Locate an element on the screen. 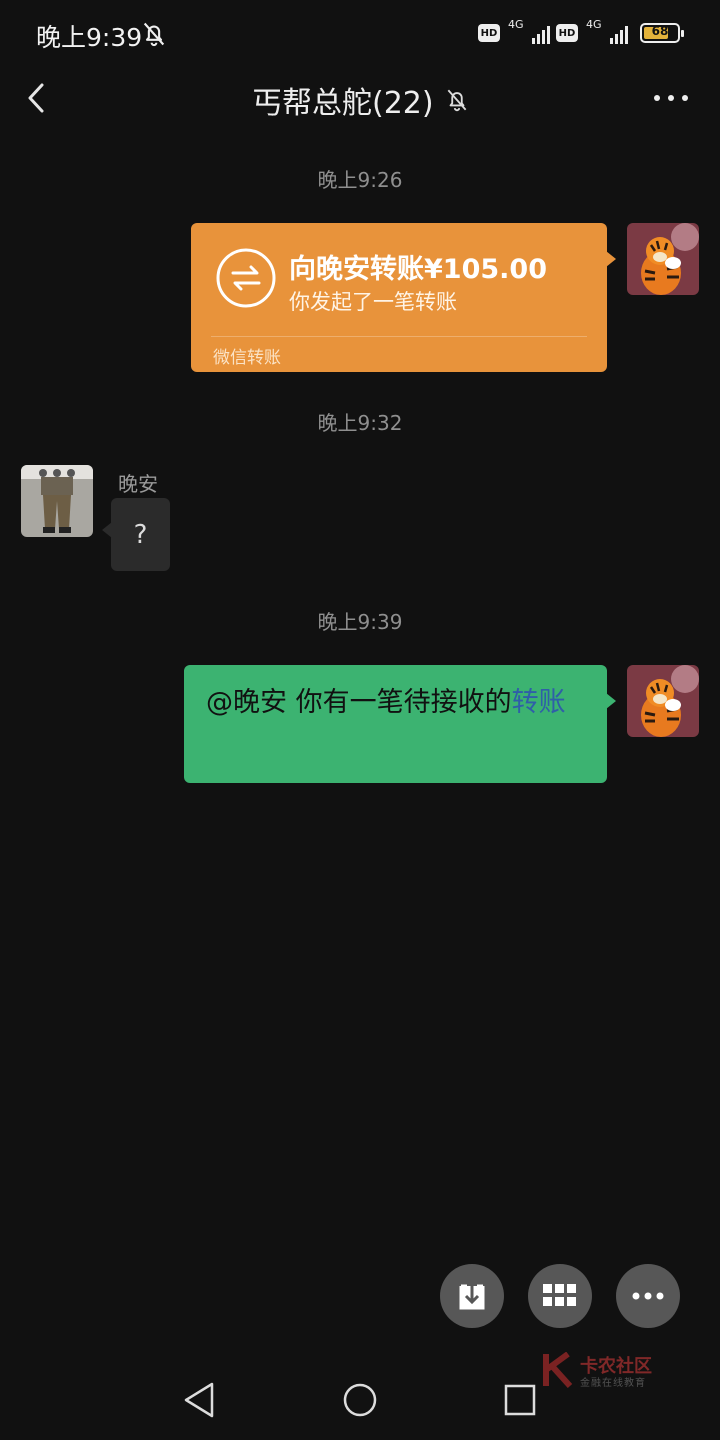  transfer-footer: 微信转账 is located at coordinates (247, 358).